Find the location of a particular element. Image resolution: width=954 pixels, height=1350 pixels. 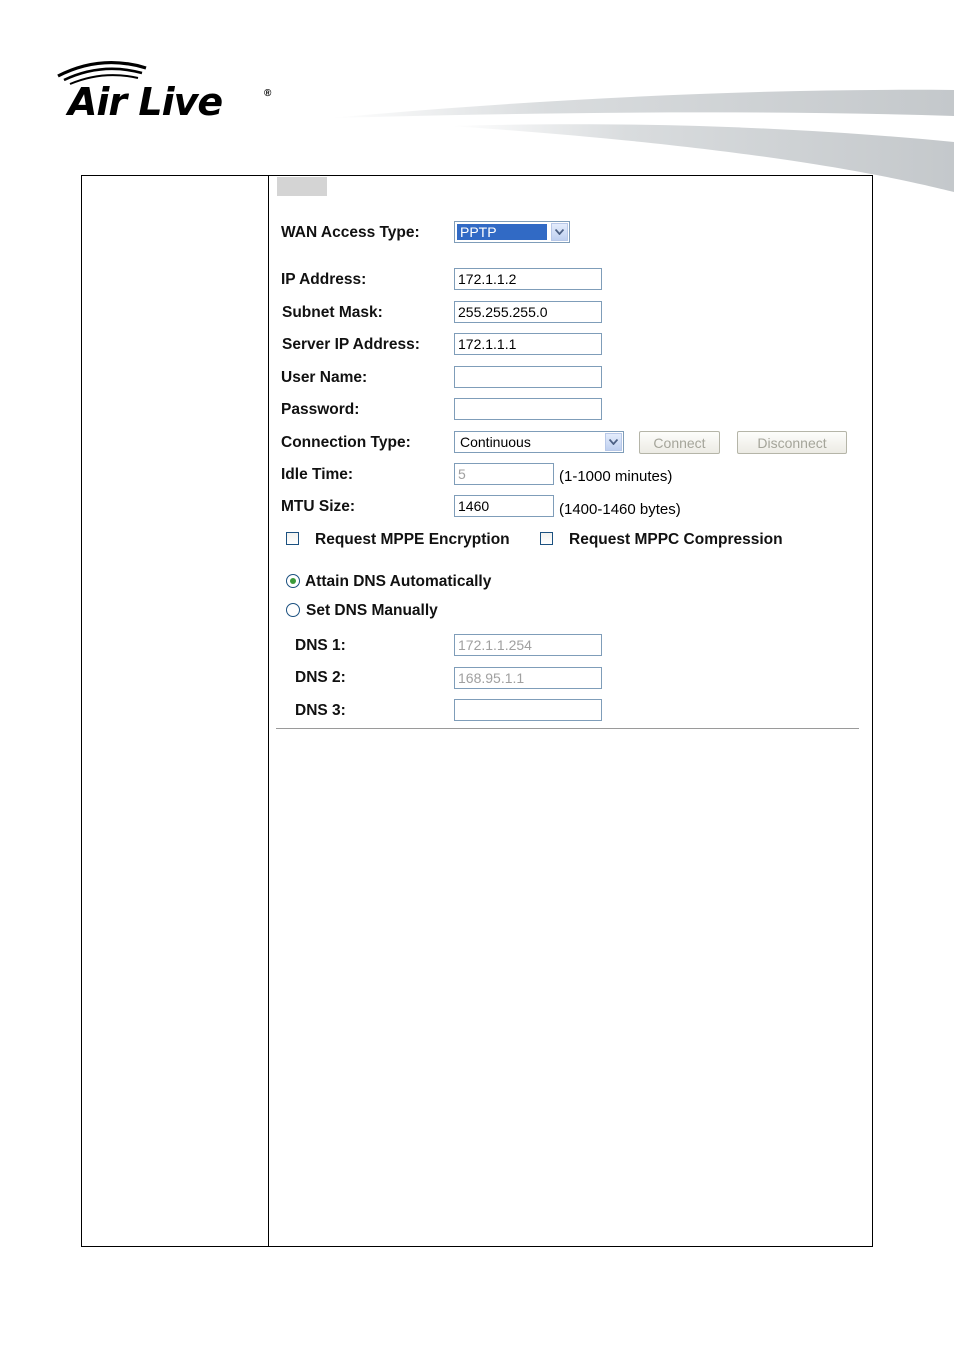

request-mppe-label: Request MPPE Encryption is located at coordinates (412, 539).